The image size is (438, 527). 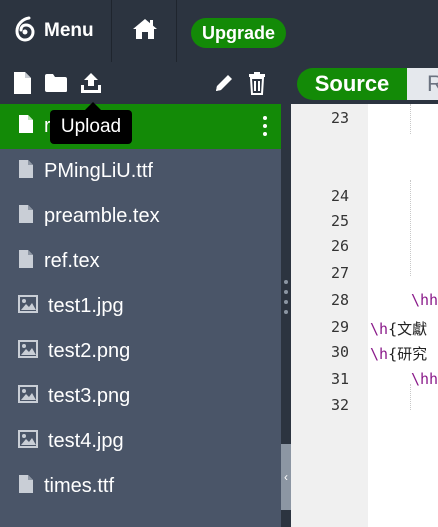 What do you see at coordinates (329, 315) in the screenshot?
I see `line-number-gutter: 23 24 25 26 27 28 29 30 31 32` at bounding box center [329, 315].